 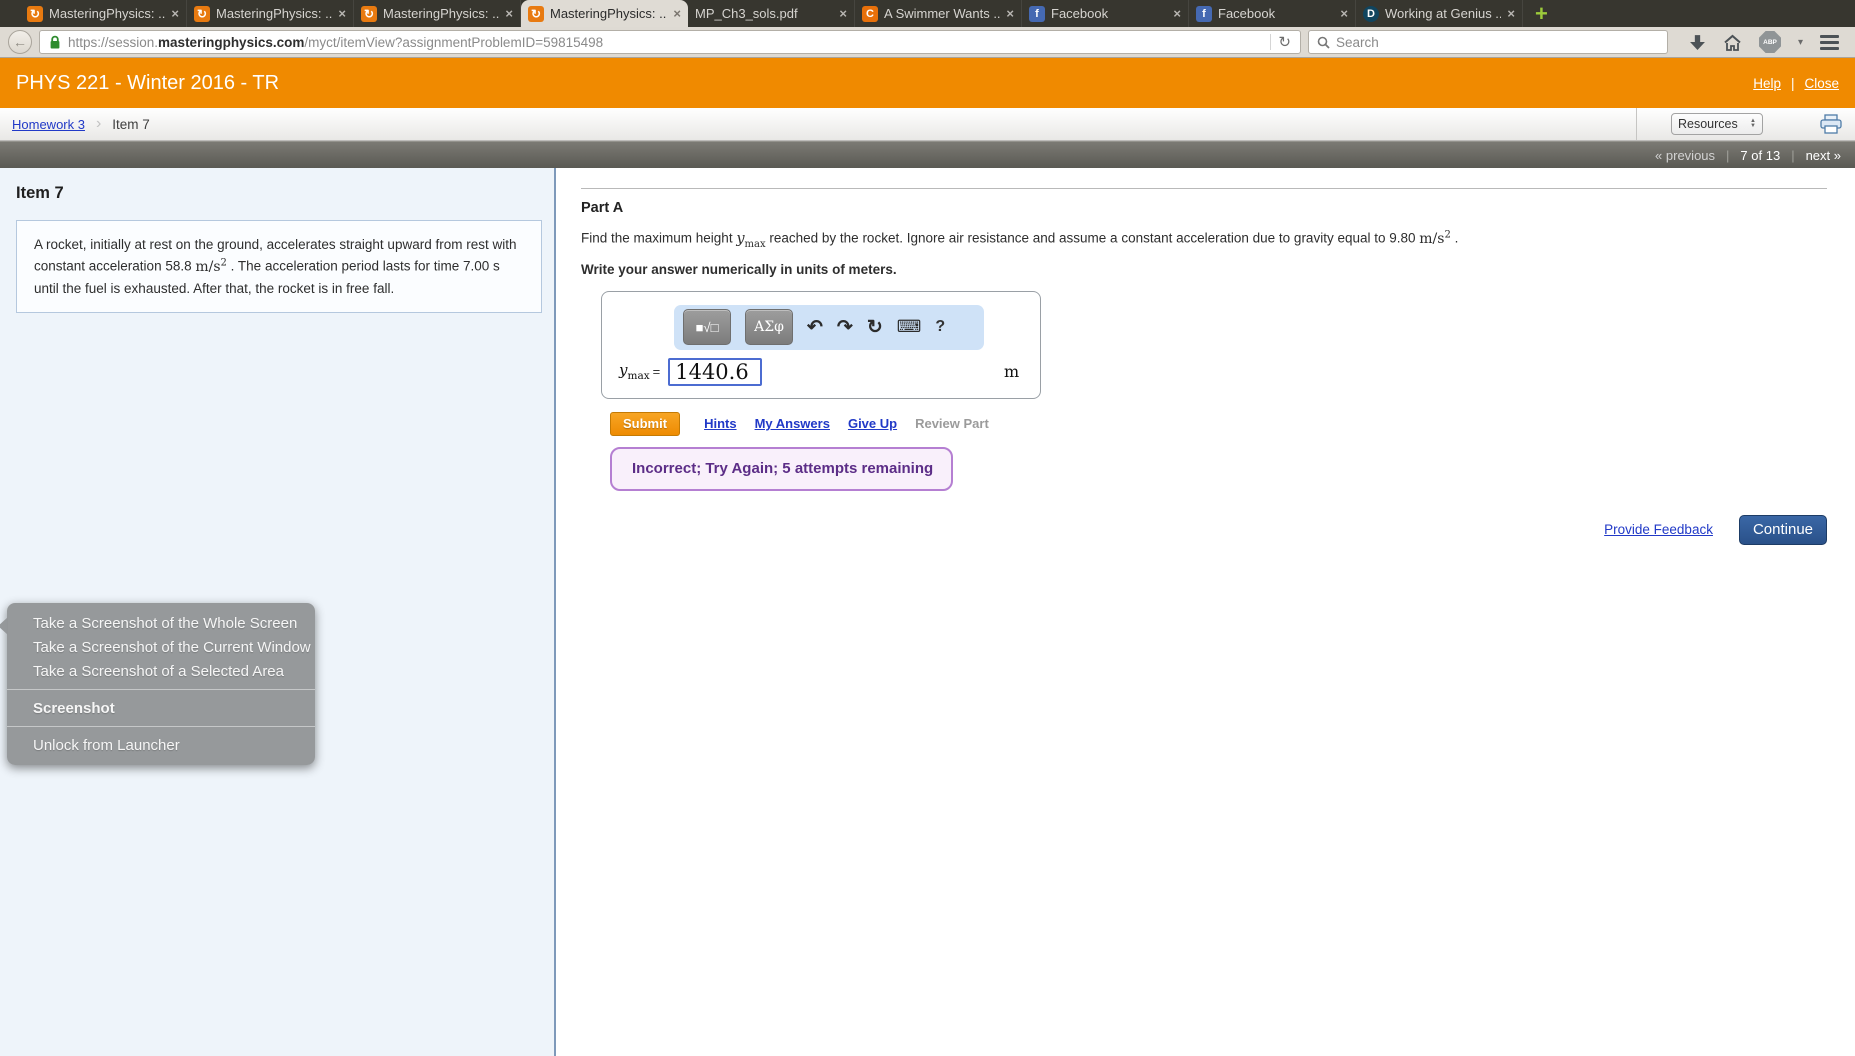 What do you see at coordinates (720, 423) in the screenshot?
I see `hints-link: Hints` at bounding box center [720, 423].